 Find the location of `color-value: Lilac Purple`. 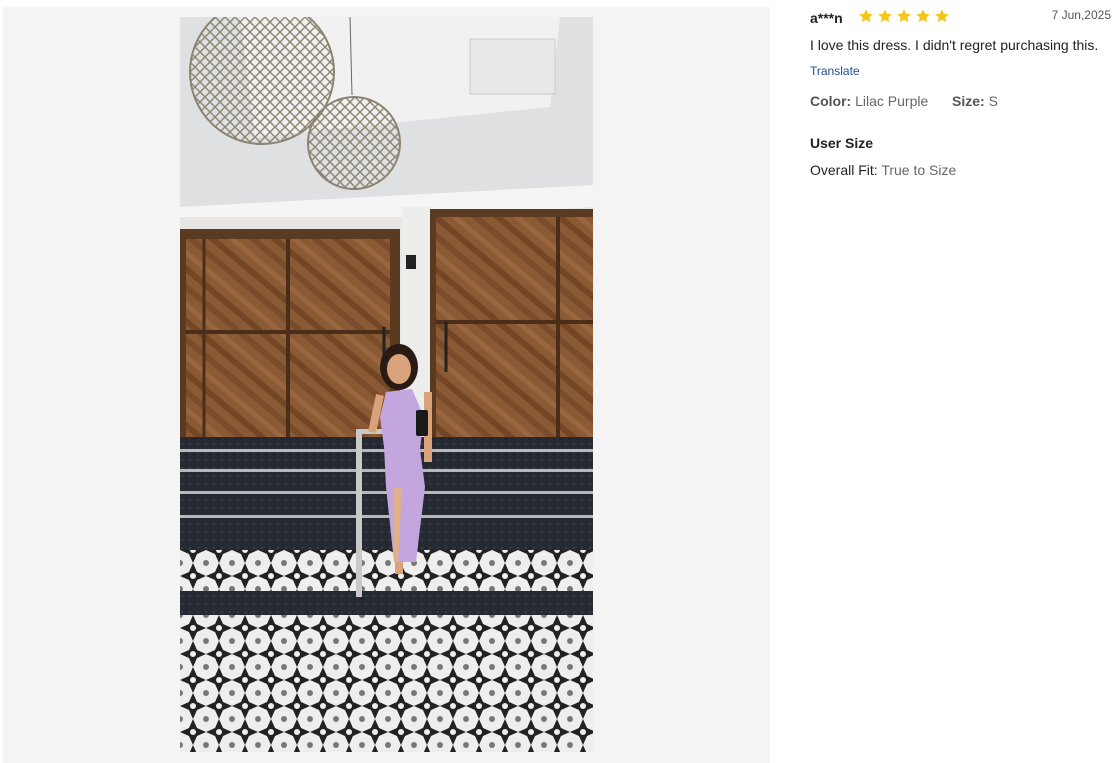

color-value: Lilac Purple is located at coordinates (892, 101).